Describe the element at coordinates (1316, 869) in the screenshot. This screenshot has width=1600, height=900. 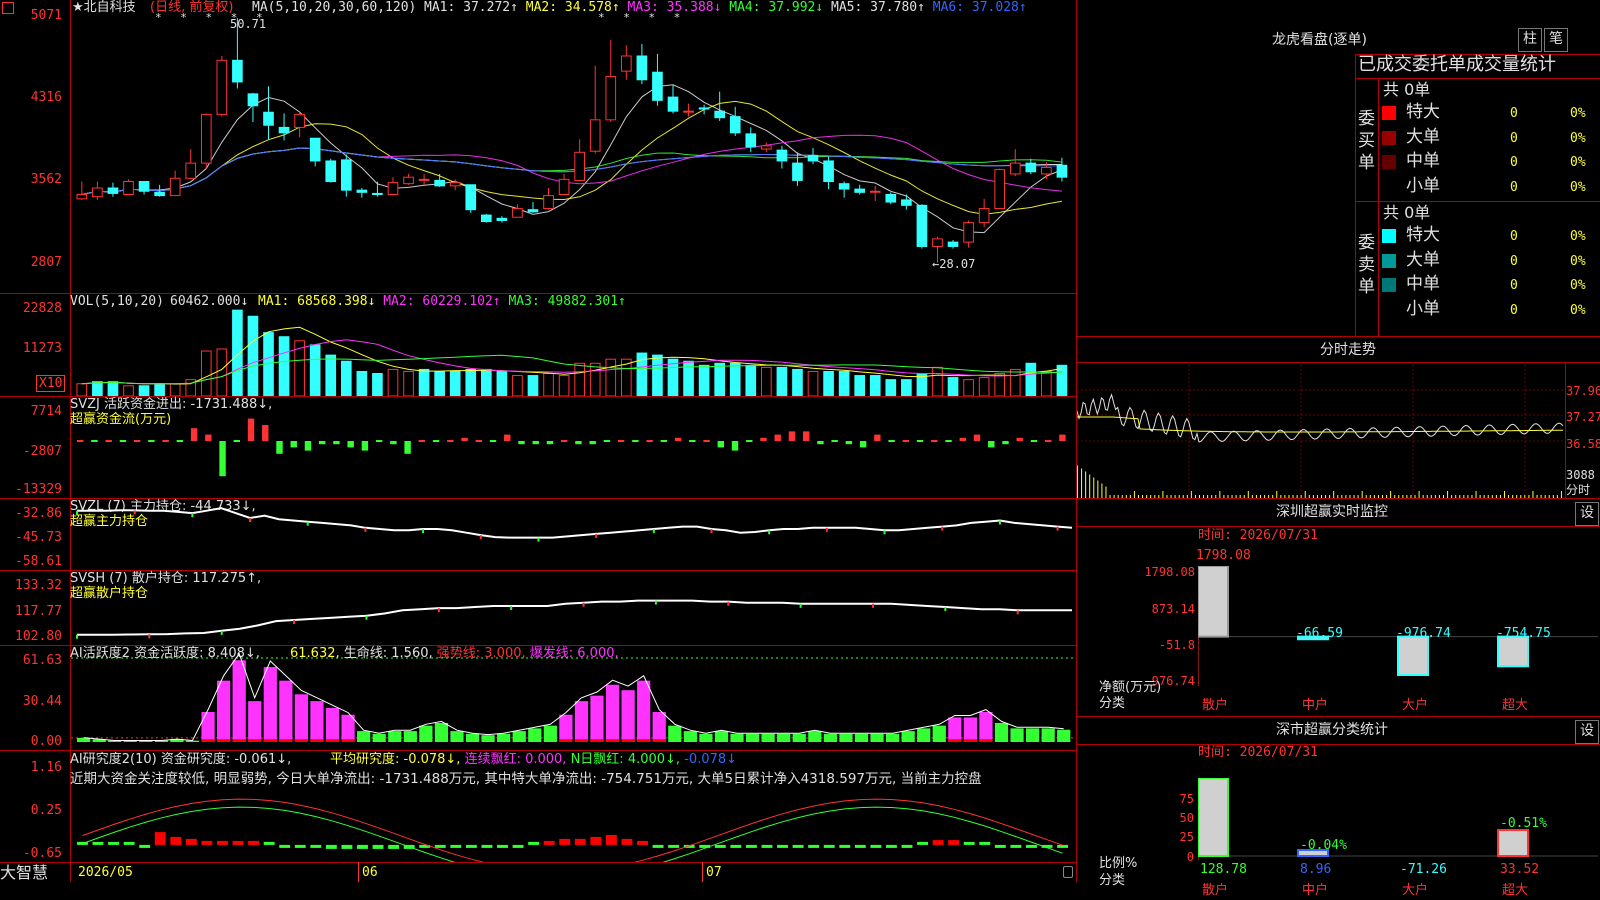
I see `ratio-value: 8.96` at that location.